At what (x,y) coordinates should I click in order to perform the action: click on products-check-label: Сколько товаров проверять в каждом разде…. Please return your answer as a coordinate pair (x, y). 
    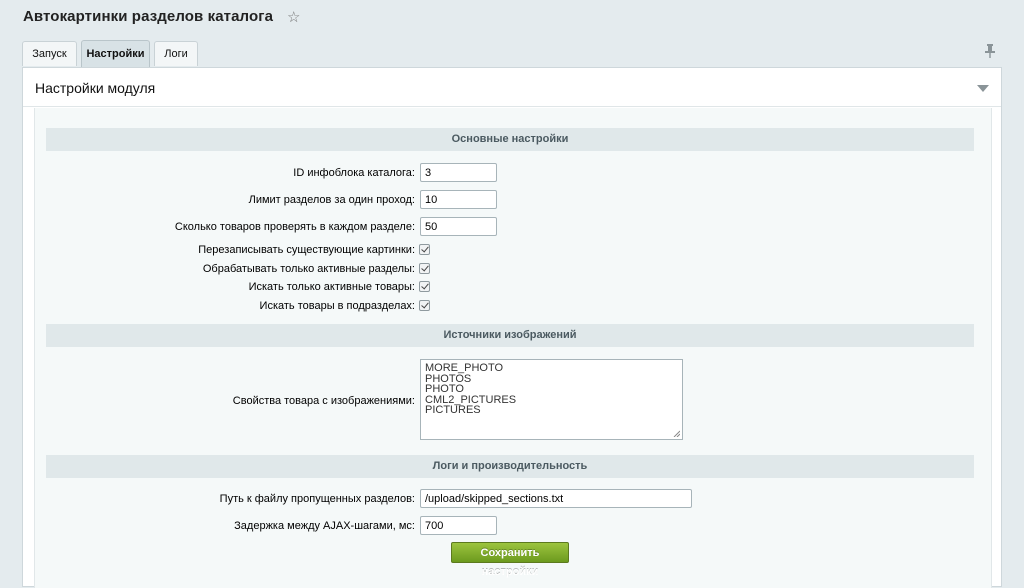
    Looking at the image, I should click on (294, 227).